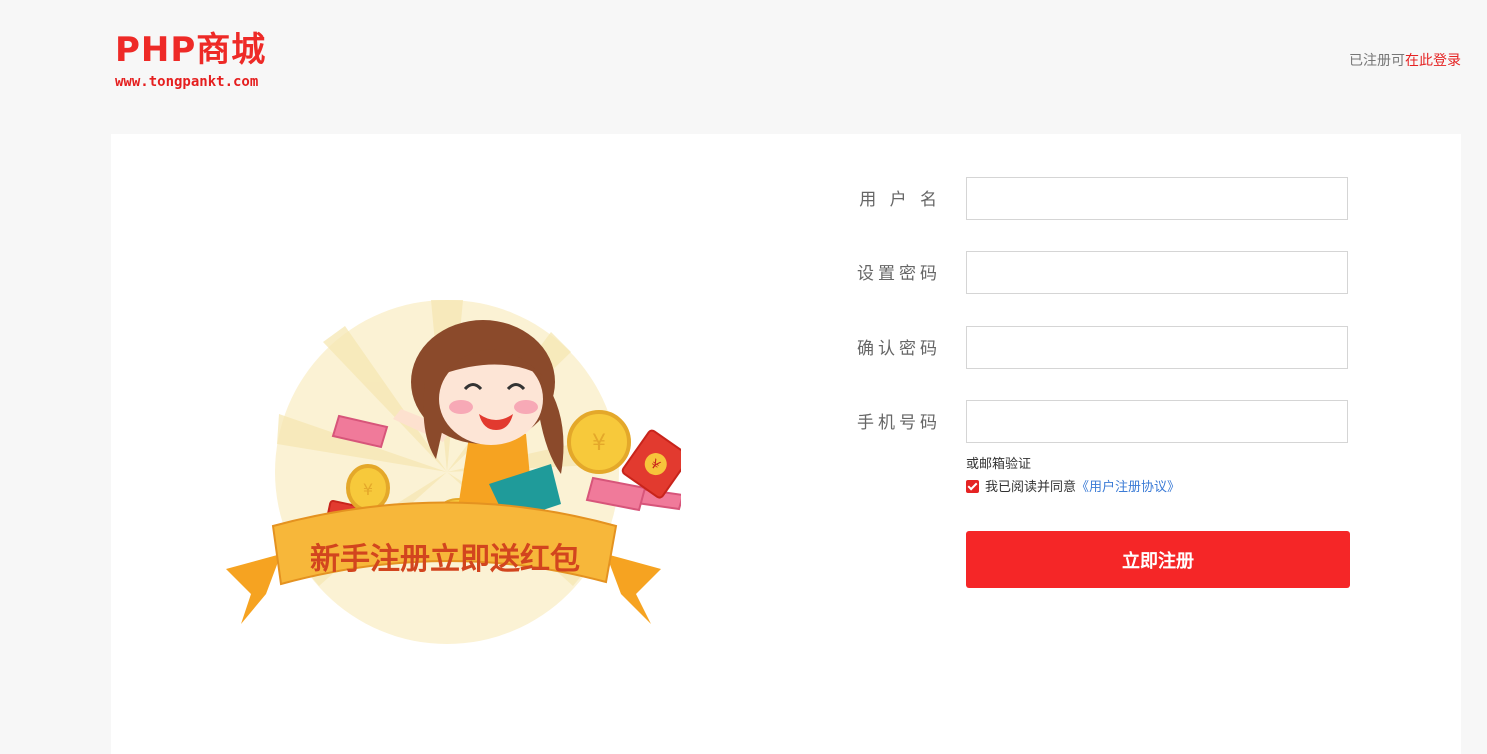 Image resolution: width=1487 pixels, height=754 pixels. I want to click on login-link: 在此登录, so click(1433, 61).